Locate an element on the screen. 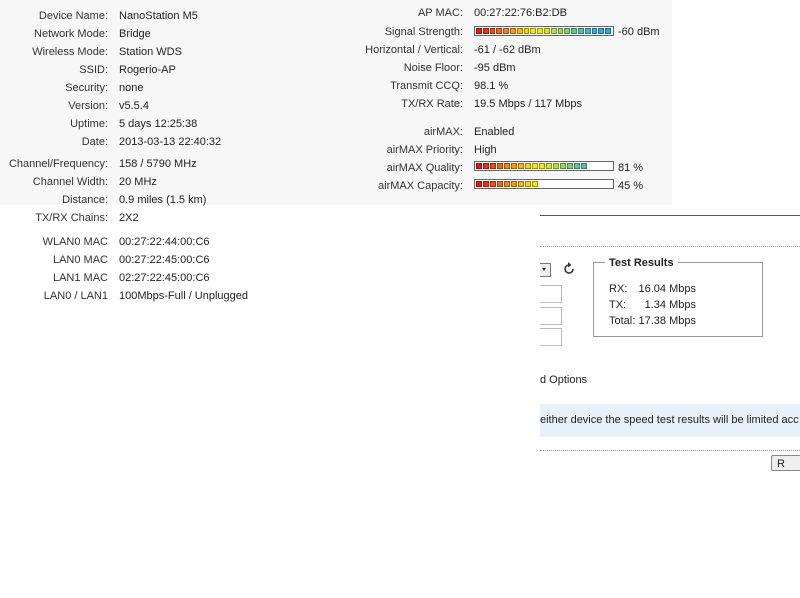 Image resolution: width=800 pixels, height=598 pixels. device-info-value: 00:27:22:45:00:C6 is located at coordinates (164, 260).